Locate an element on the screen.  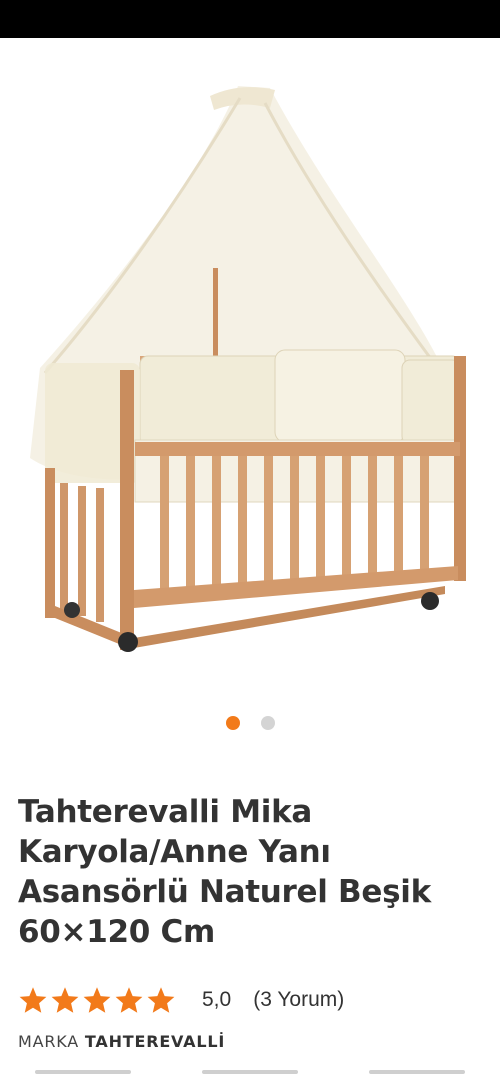
bottom-indicator is located at coordinates (250, 1073).